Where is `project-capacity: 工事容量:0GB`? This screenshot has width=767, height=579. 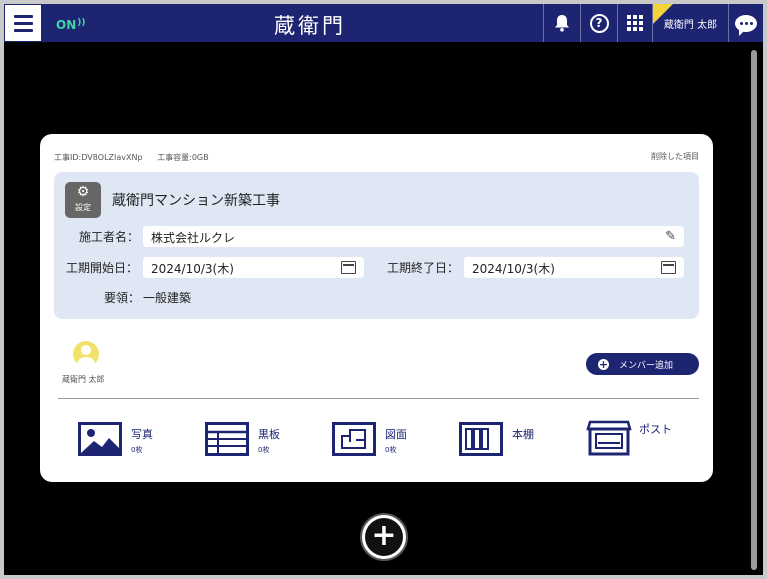 project-capacity: 工事容量:0GB is located at coordinates (183, 157).